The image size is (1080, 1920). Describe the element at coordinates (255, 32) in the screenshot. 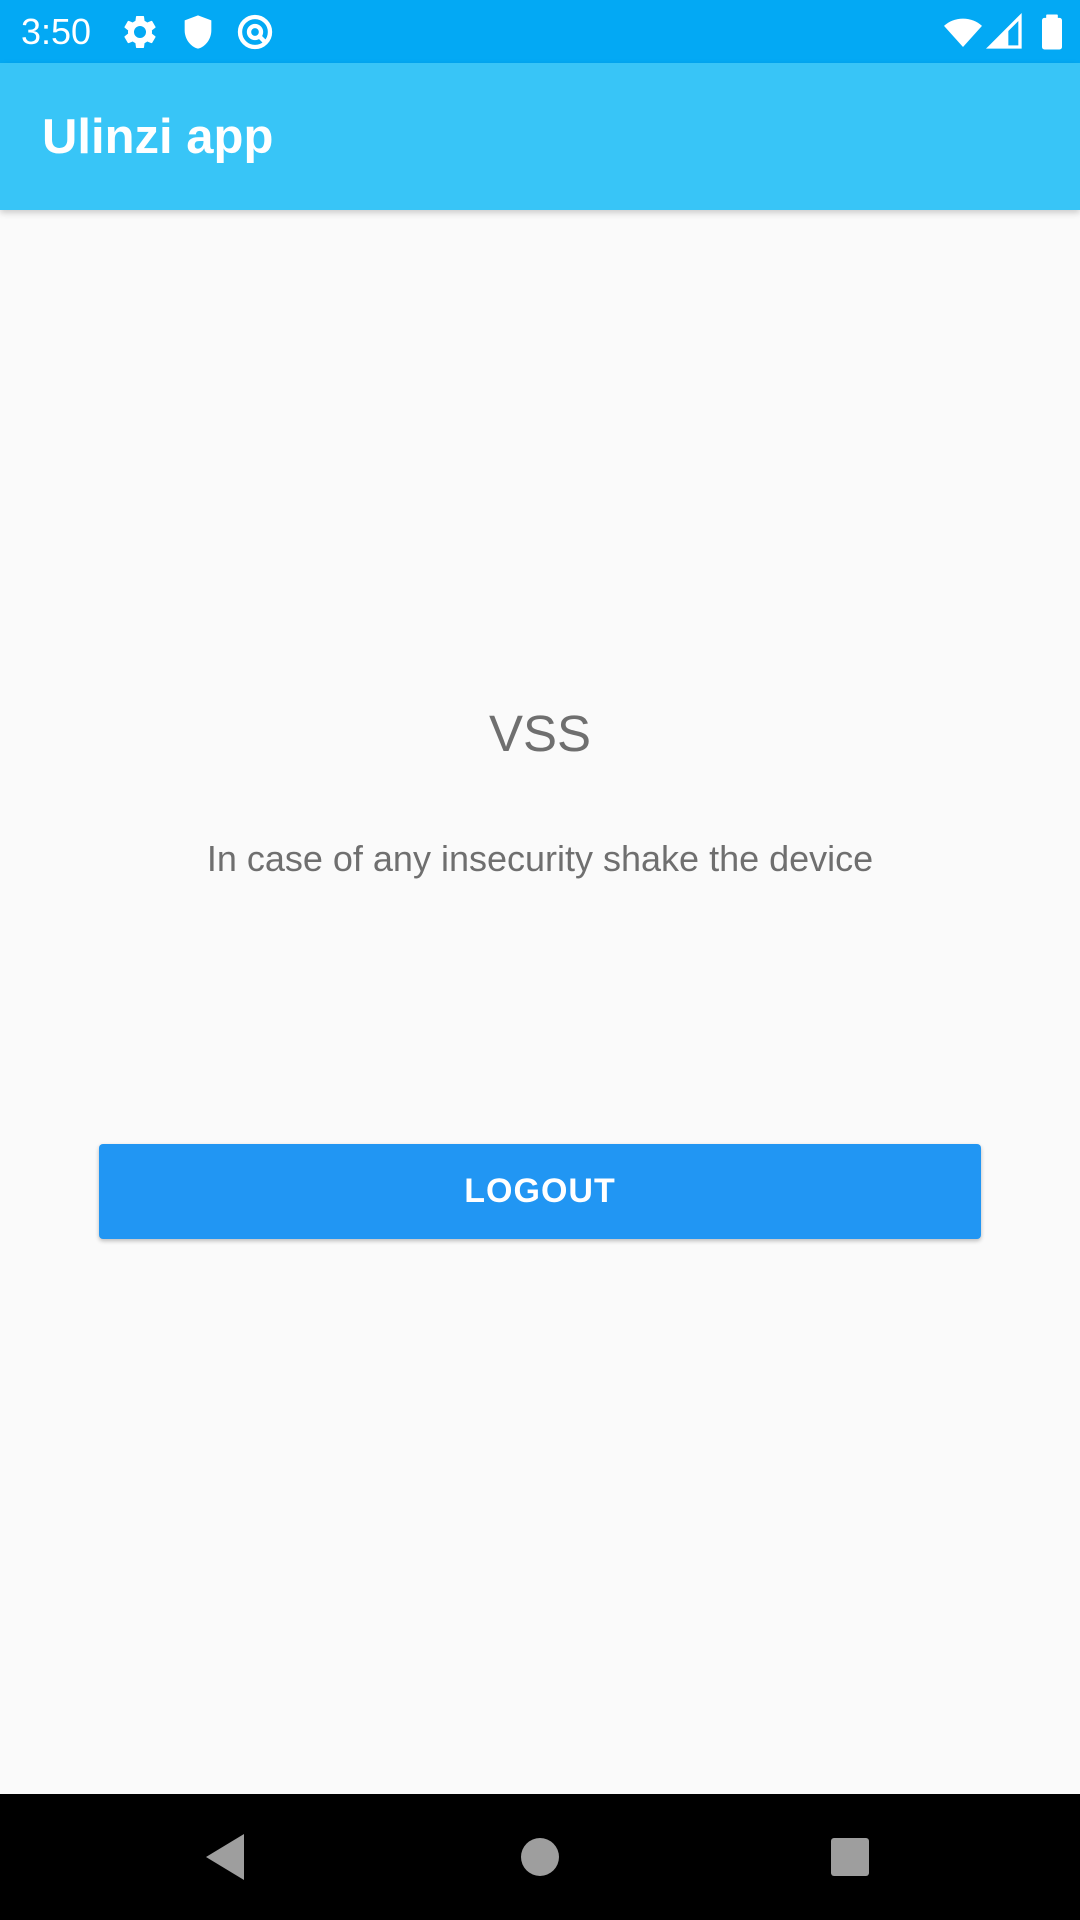

I see `vpn-at-icon` at that location.